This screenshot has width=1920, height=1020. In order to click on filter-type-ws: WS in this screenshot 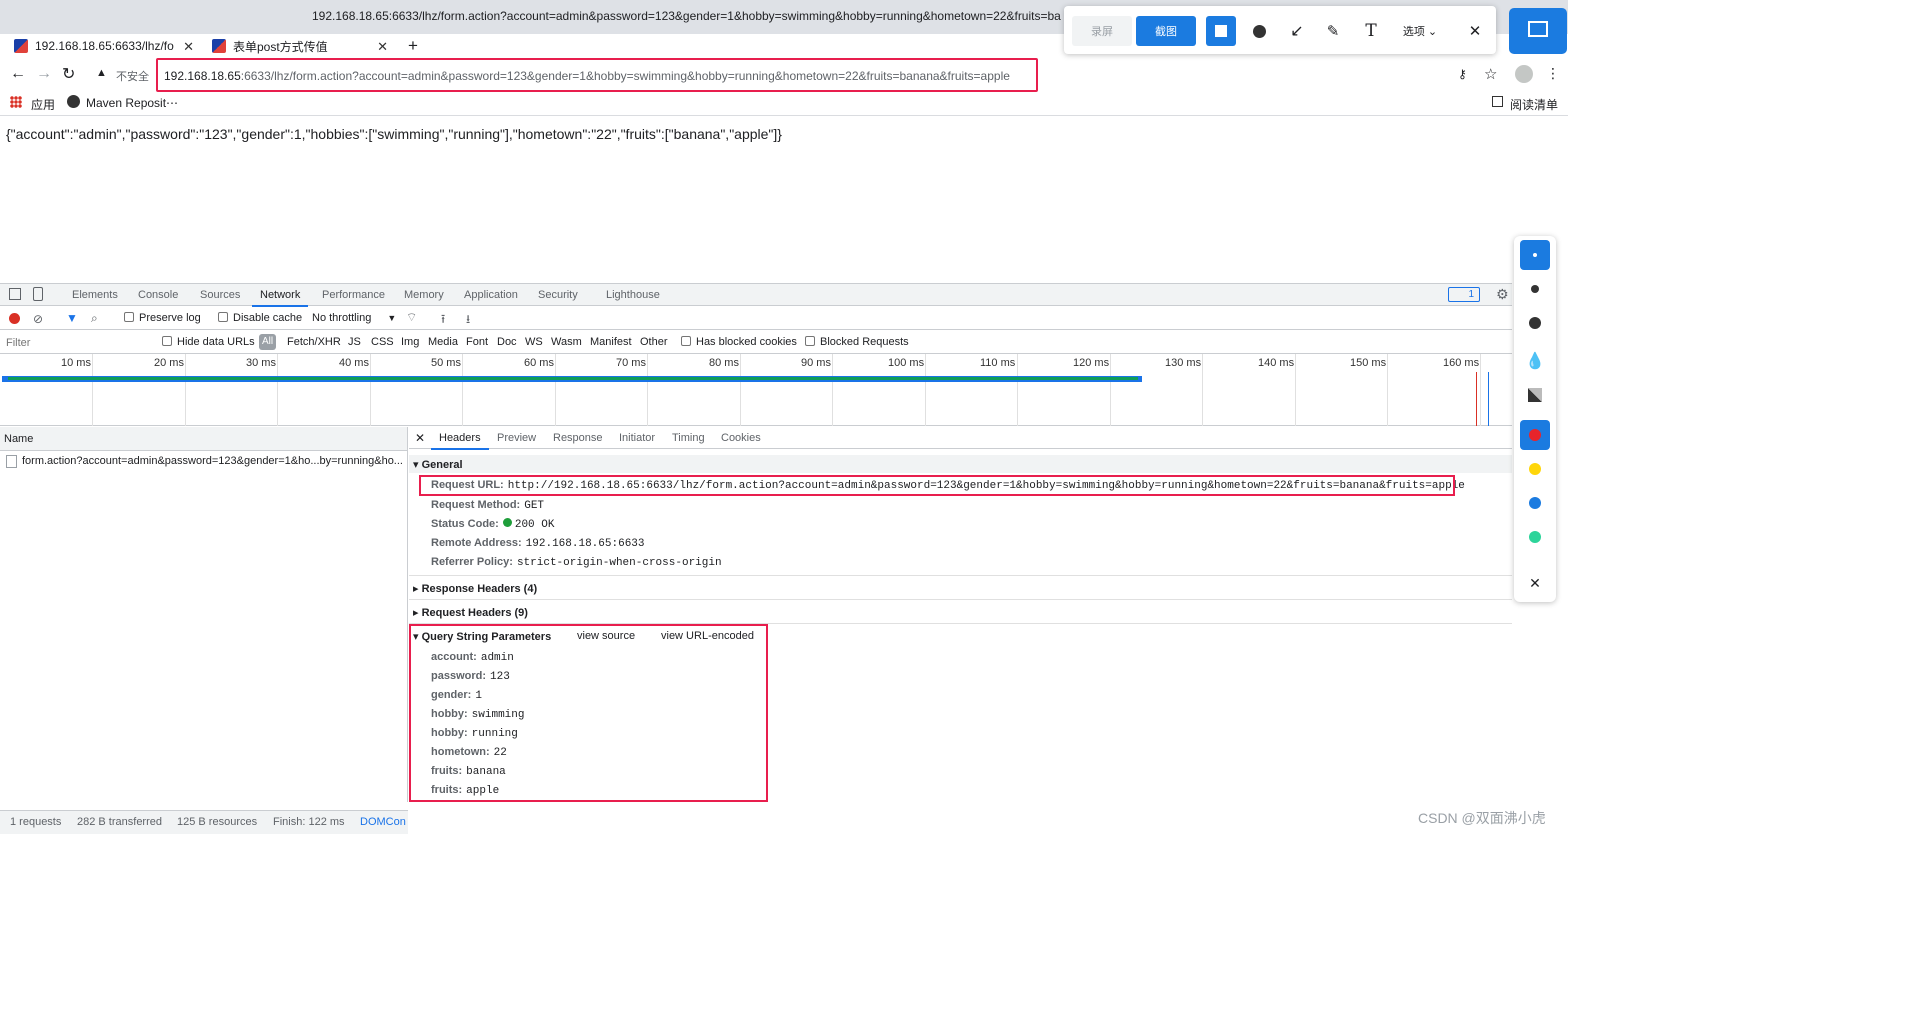, I will do `click(534, 342)`.